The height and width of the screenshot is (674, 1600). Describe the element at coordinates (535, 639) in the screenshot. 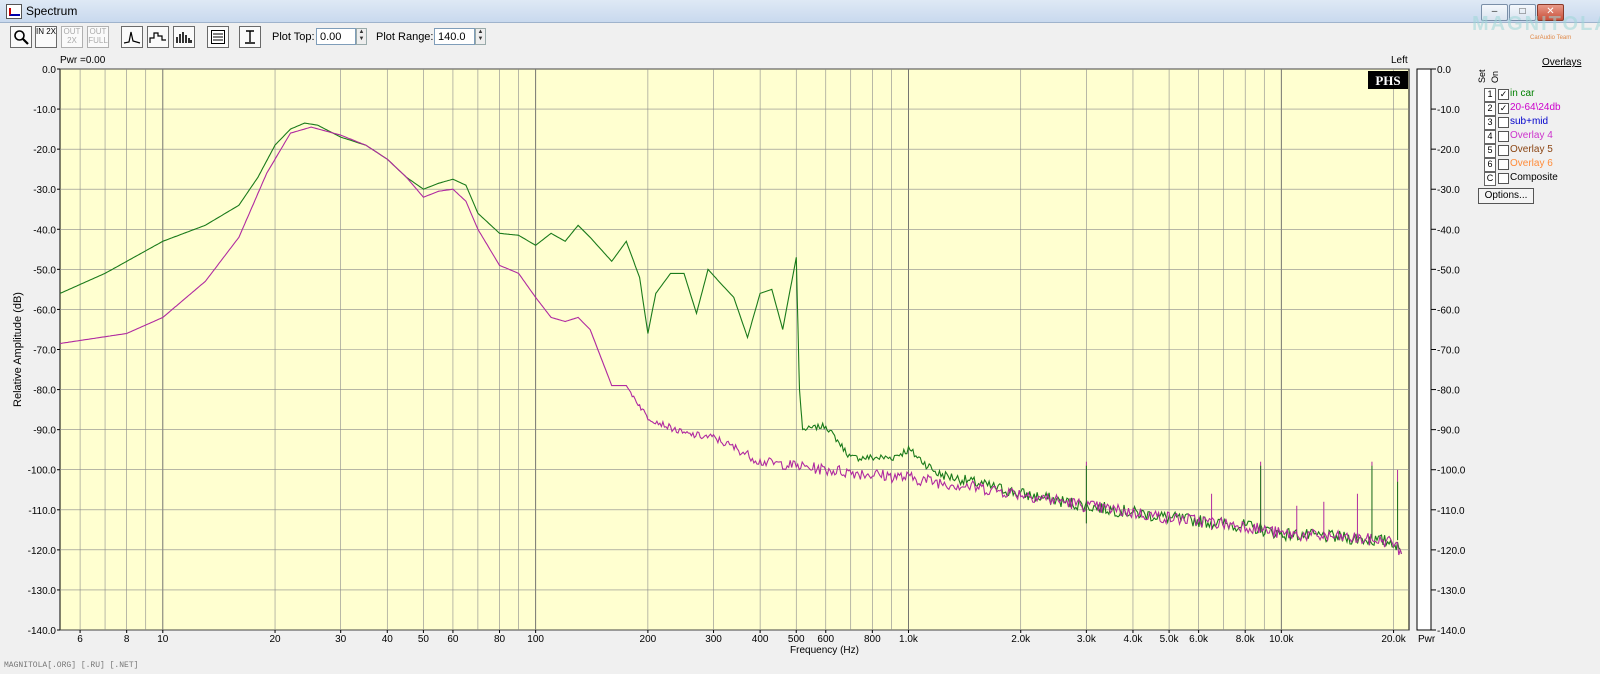

I see `x-tick-label: 100` at that location.